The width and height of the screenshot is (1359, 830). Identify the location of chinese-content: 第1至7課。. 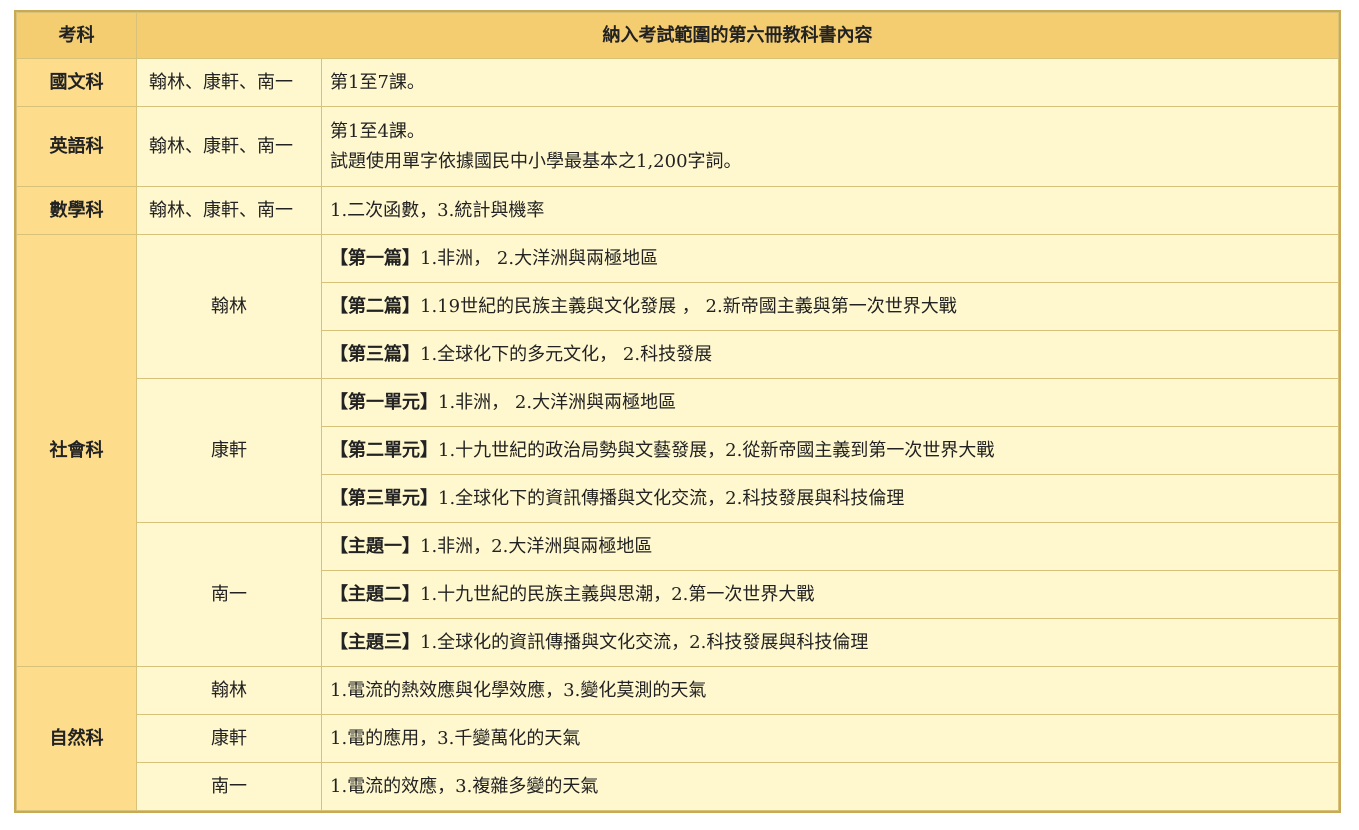
(830, 82).